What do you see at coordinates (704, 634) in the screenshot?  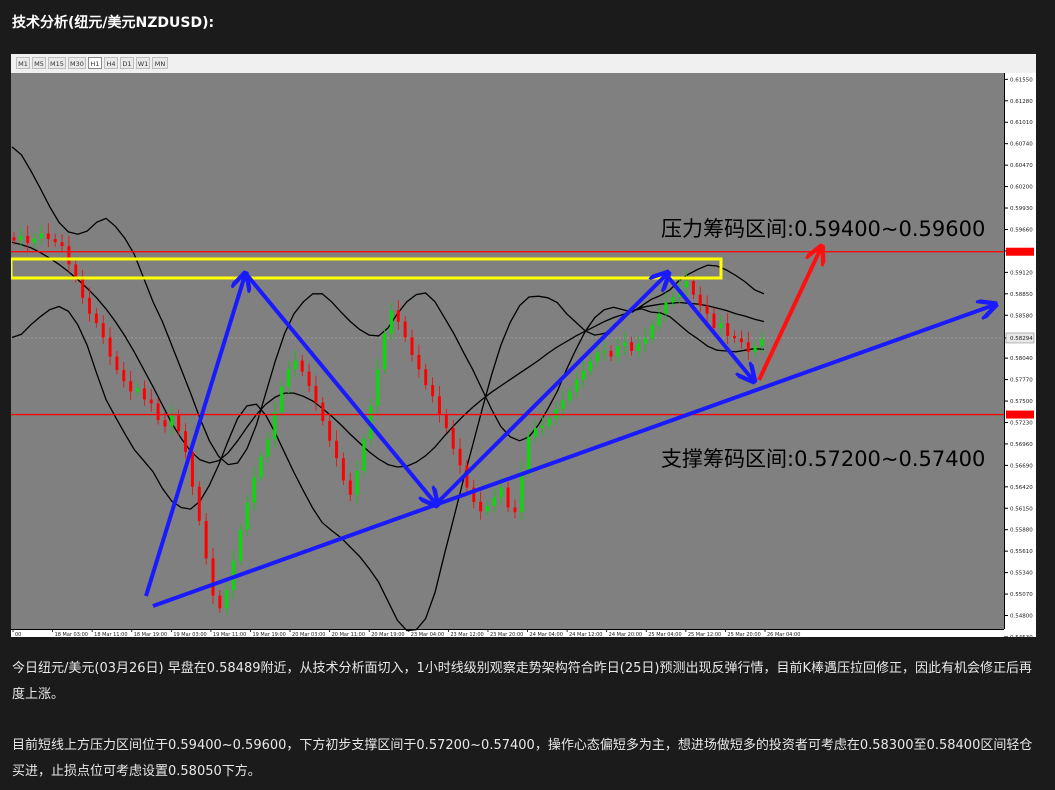 I see `x-tick-label: 25 Mar 12:00` at bounding box center [704, 634].